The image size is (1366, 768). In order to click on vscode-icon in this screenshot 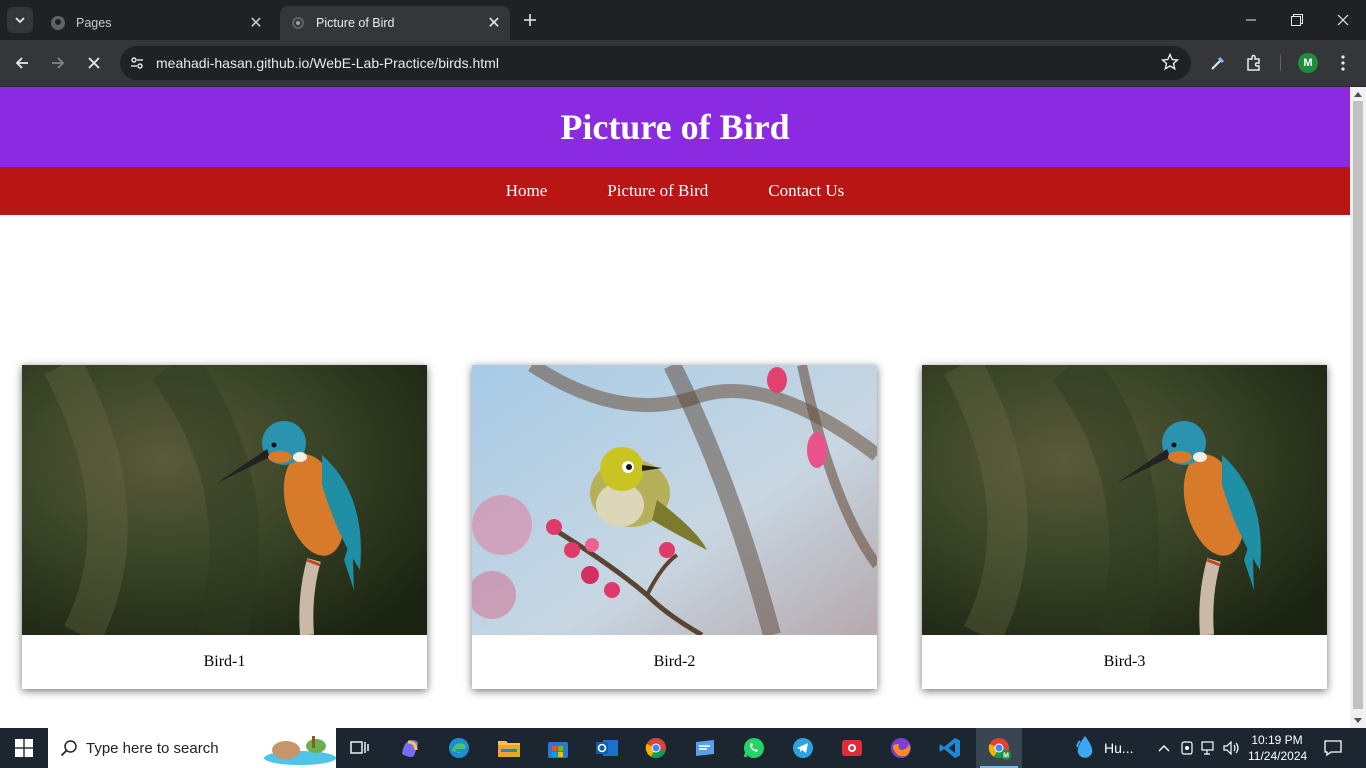, I will do `click(949, 748)`.